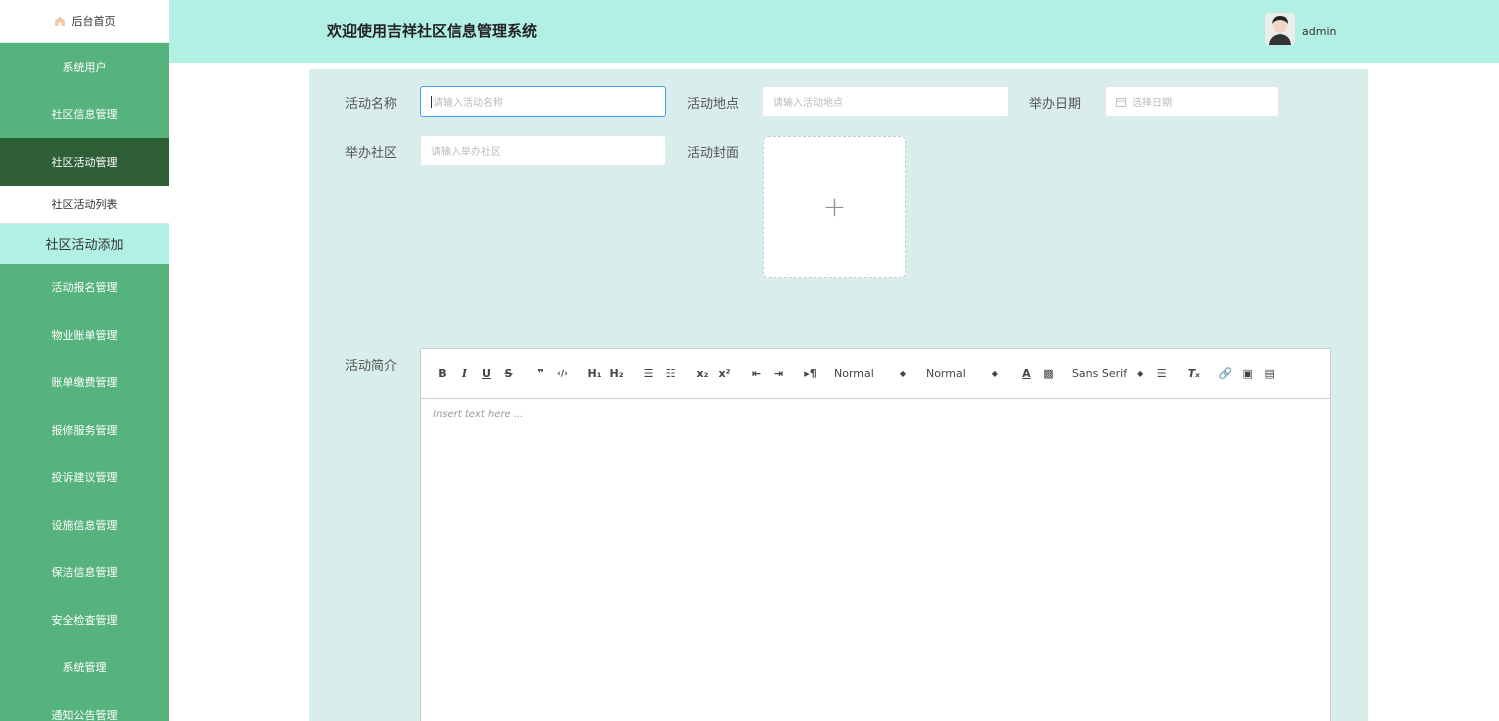 This screenshot has height=721, width=1499. I want to click on sidebar-item-property-bills: 物业账单管理, so click(84, 335).